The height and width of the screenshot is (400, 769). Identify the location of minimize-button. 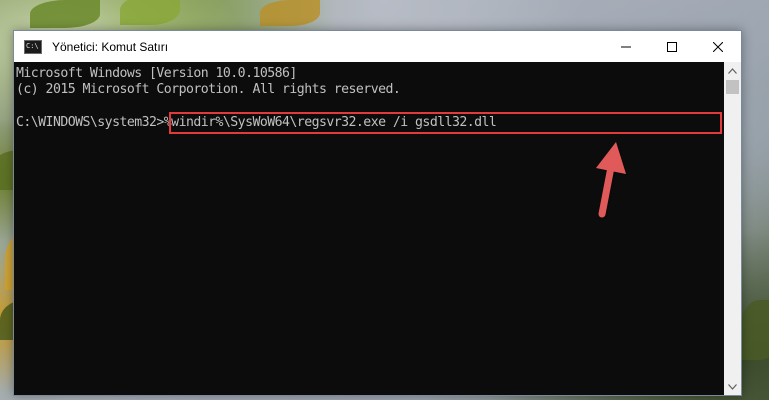
(626, 46).